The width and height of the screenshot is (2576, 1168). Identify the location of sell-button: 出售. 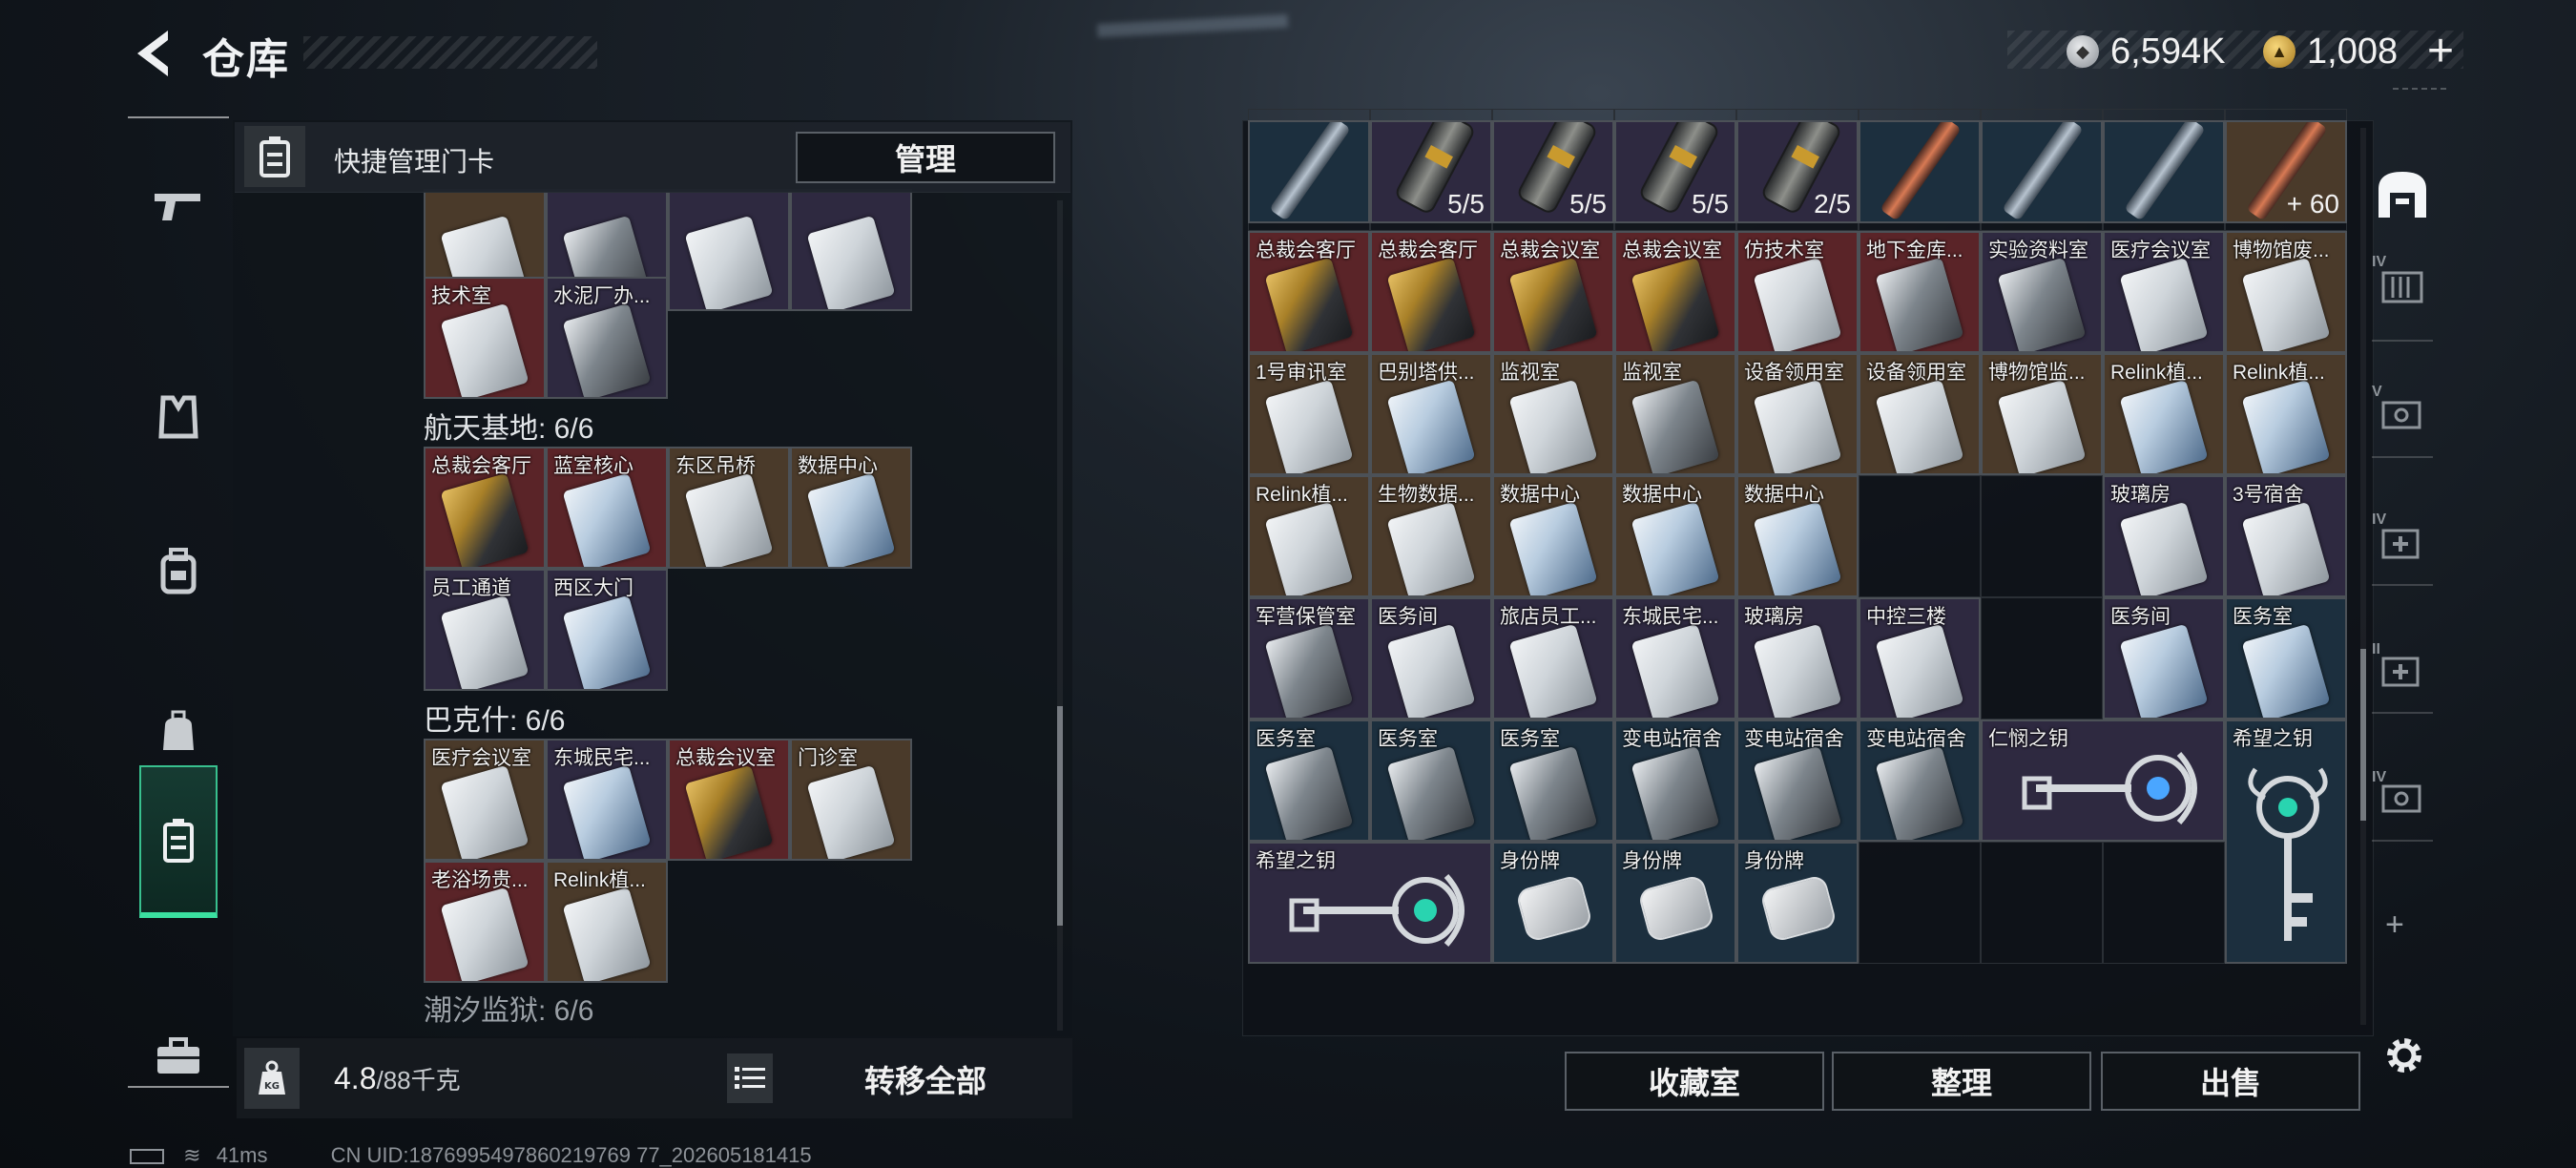
(2230, 1081).